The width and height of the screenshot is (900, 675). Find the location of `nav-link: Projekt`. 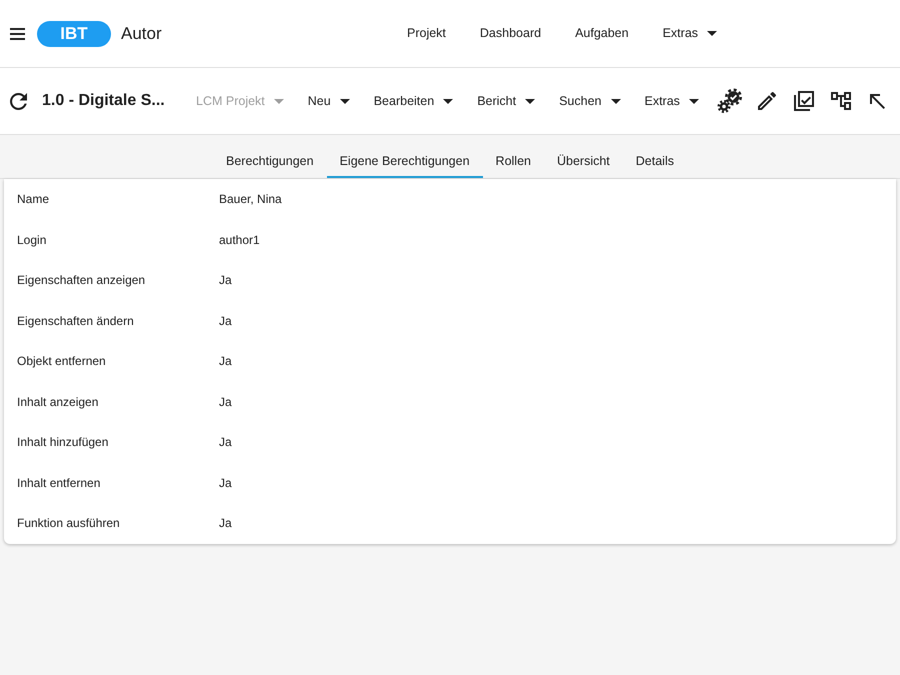

nav-link: Projekt is located at coordinates (426, 34).